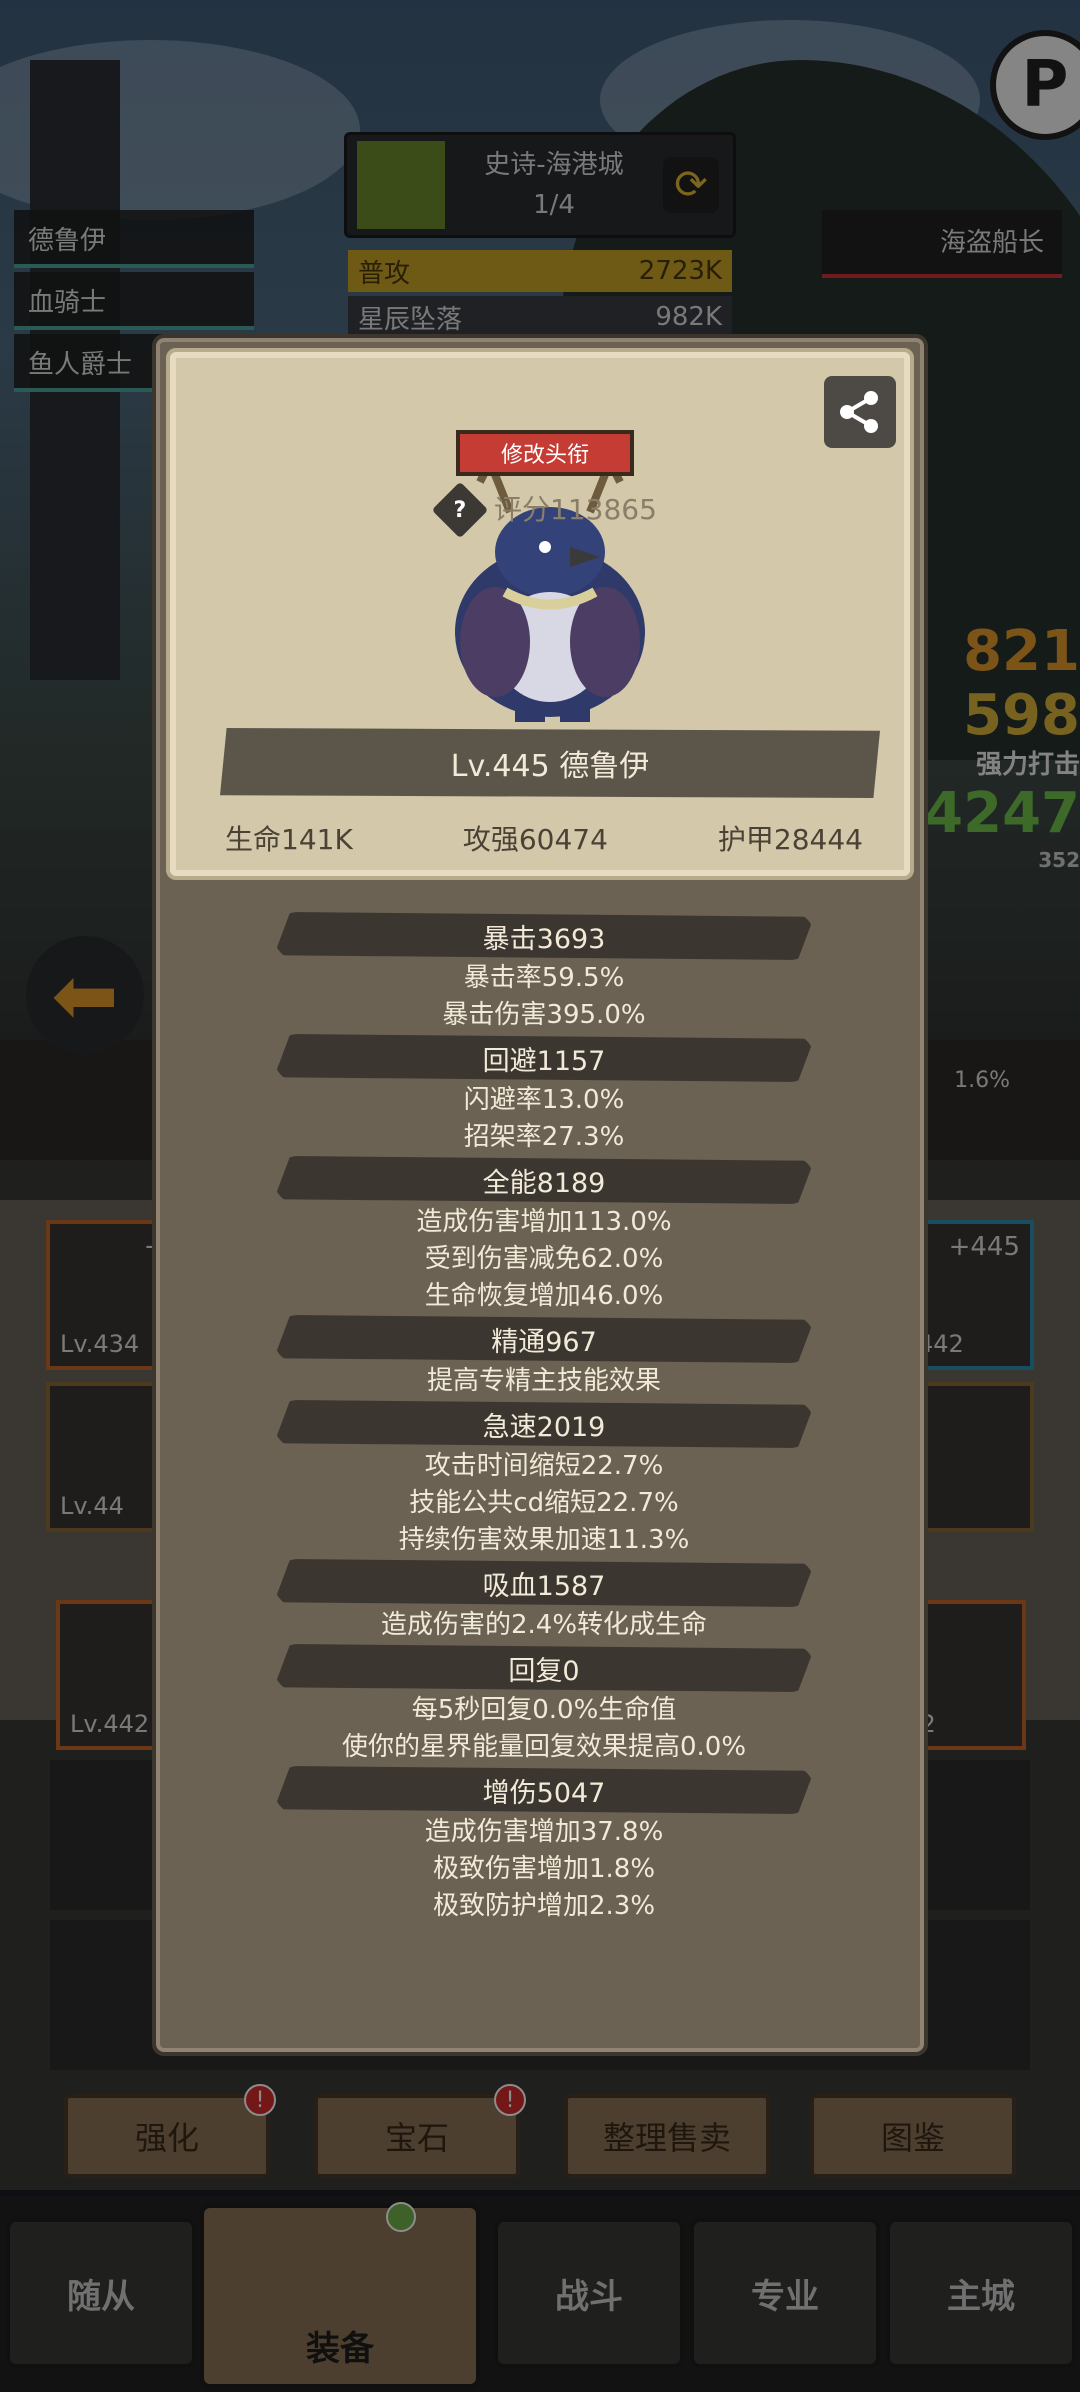 The width and height of the screenshot is (1080, 2392). What do you see at coordinates (544, 1100) in the screenshot?
I see `stat-line: 闪避率13.0%` at bounding box center [544, 1100].